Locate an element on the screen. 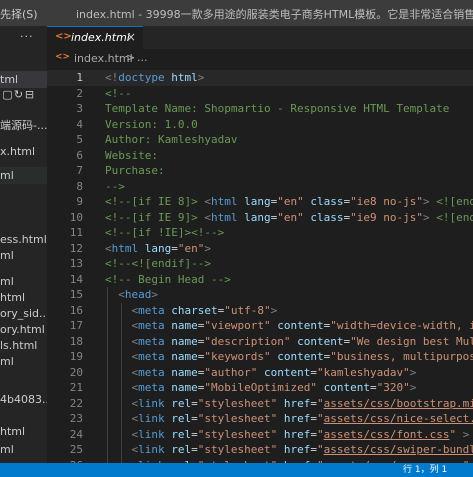 Image resolution: width=473 pixels, height=477 pixels. line-number: 9 is located at coordinates (79, 201).